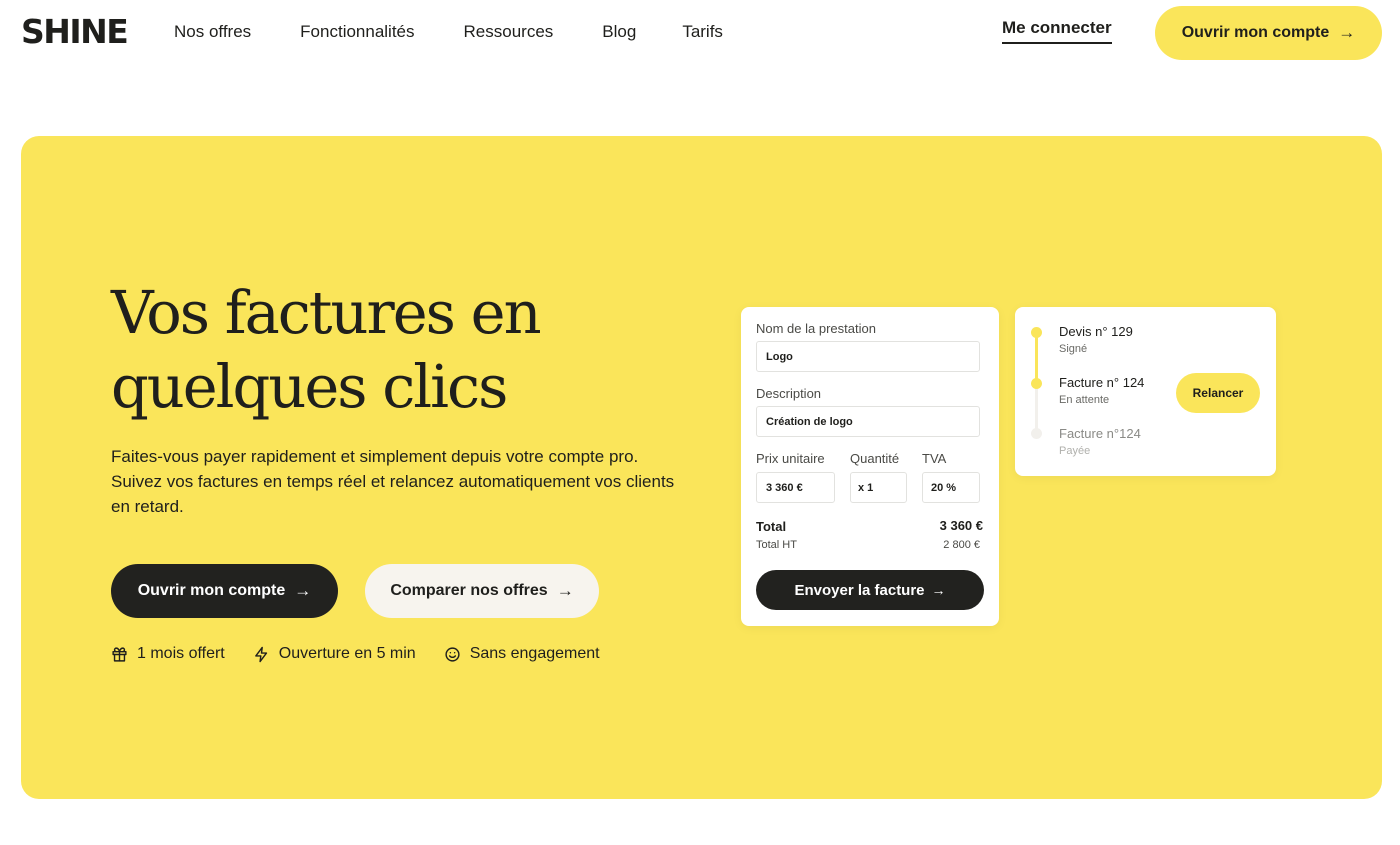 The image size is (1400, 845). Describe the element at coordinates (868, 421) in the screenshot. I see `description-input: Création de logo` at that location.